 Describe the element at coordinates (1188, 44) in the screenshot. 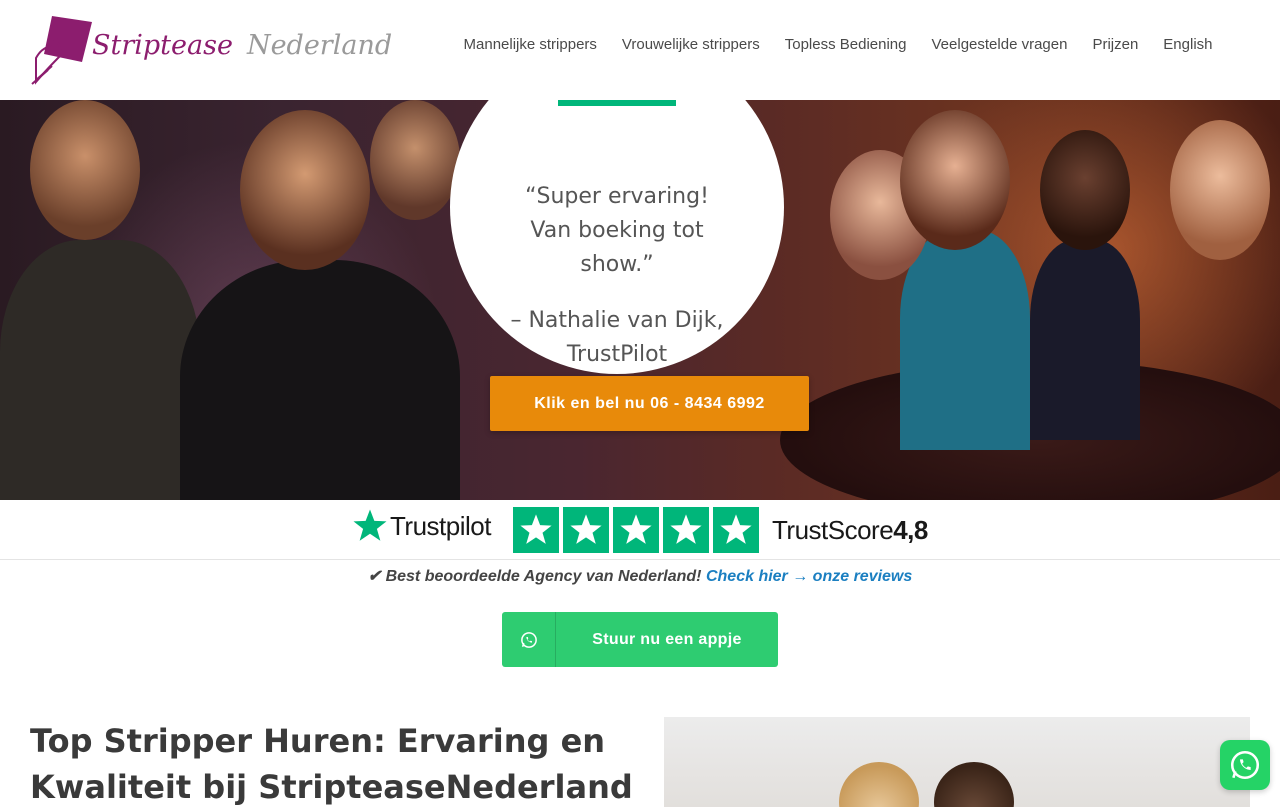

I see `nav-item-english: English` at that location.